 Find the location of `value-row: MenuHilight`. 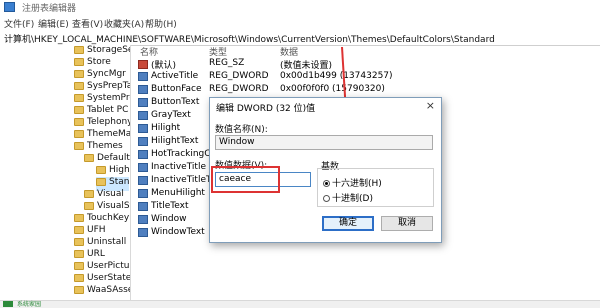

value-row: MenuHilight is located at coordinates (179, 194).